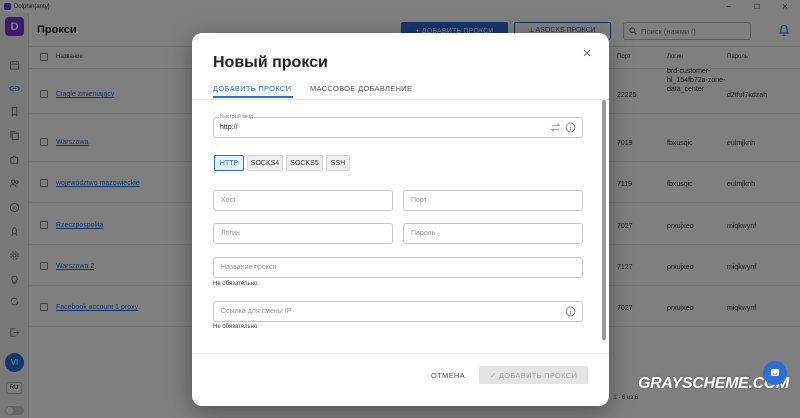  What do you see at coordinates (249, 267) in the screenshot?
I see `proxy-name-placeholder: Название прокси` at bounding box center [249, 267].